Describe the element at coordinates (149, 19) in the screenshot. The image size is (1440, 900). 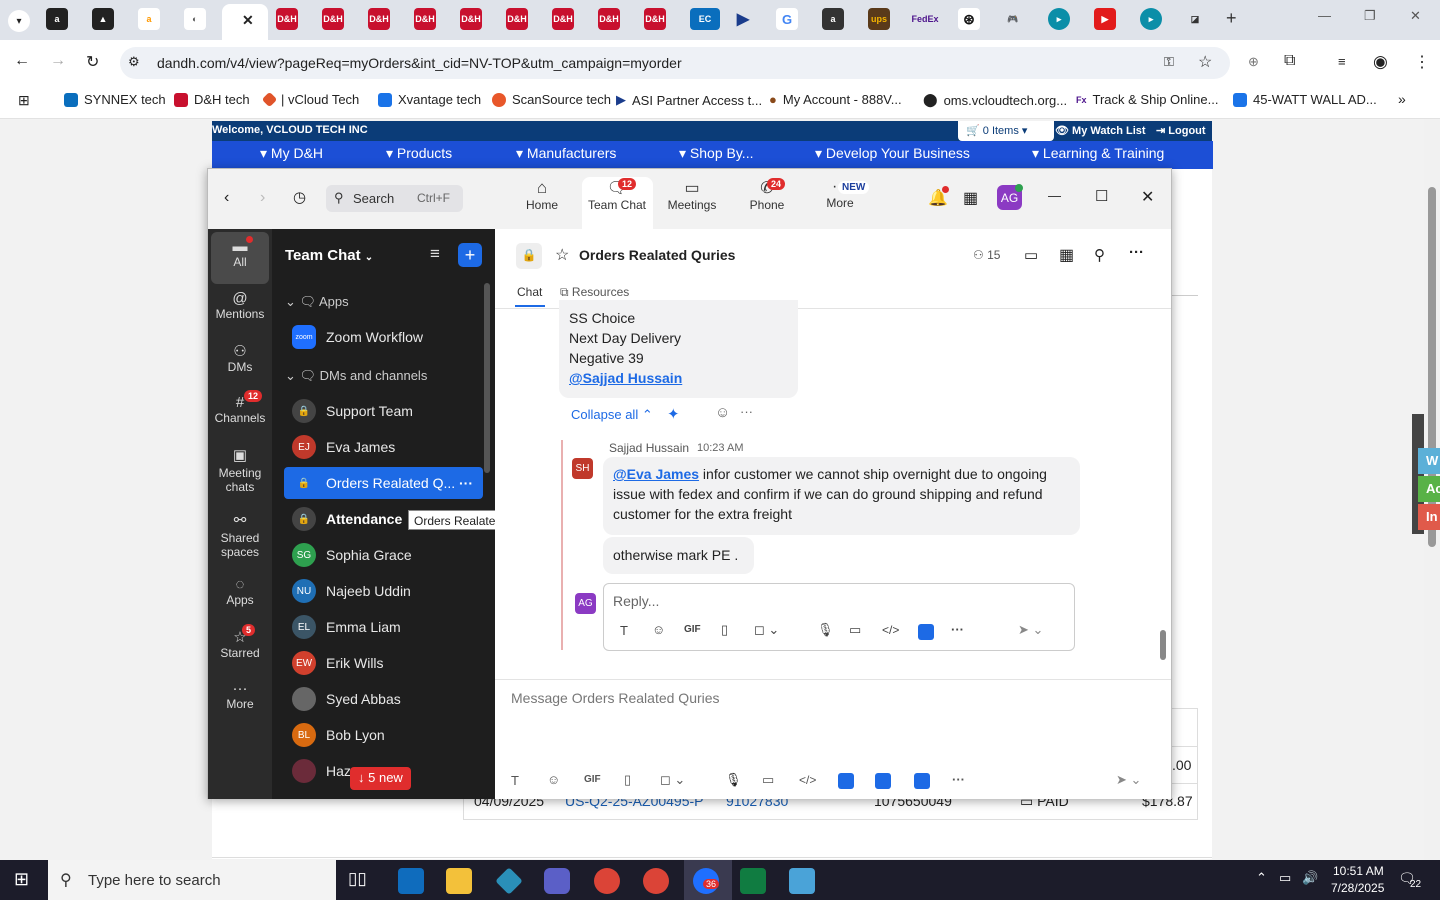
I see `tab-amazon: a` at that location.